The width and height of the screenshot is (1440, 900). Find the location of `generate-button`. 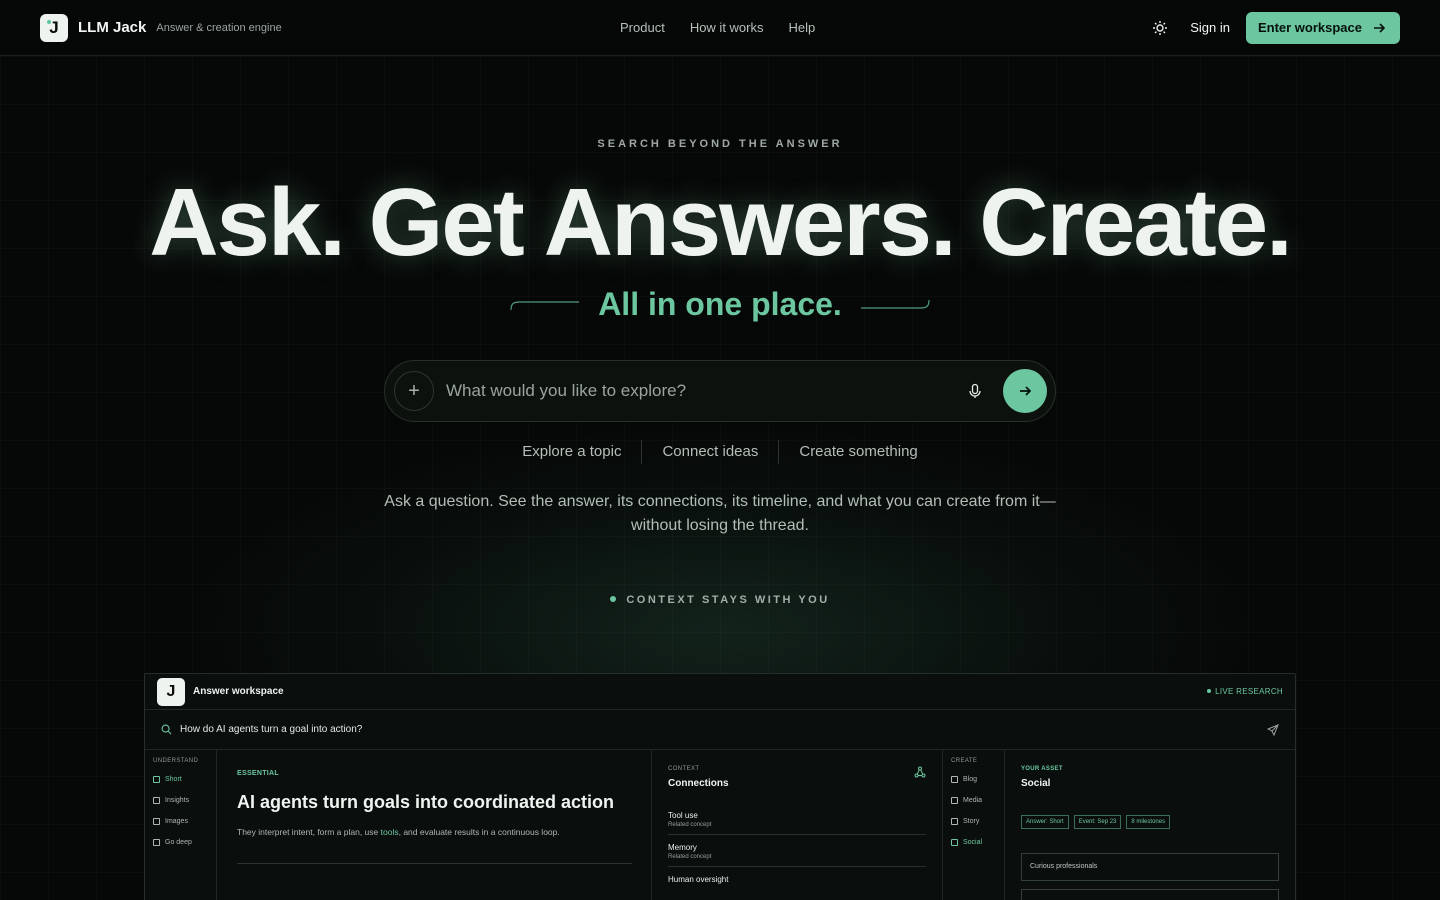

generate-button is located at coordinates (1150, 894).